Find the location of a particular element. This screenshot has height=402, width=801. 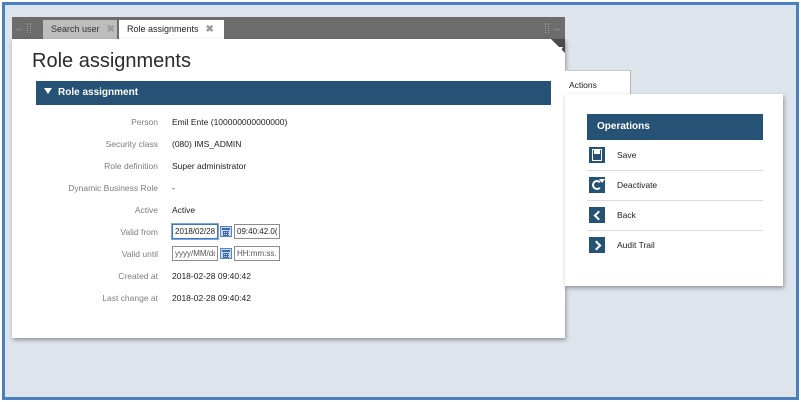

field-row-person: Person Emil Ente (100000000000000) is located at coordinates (293, 122).